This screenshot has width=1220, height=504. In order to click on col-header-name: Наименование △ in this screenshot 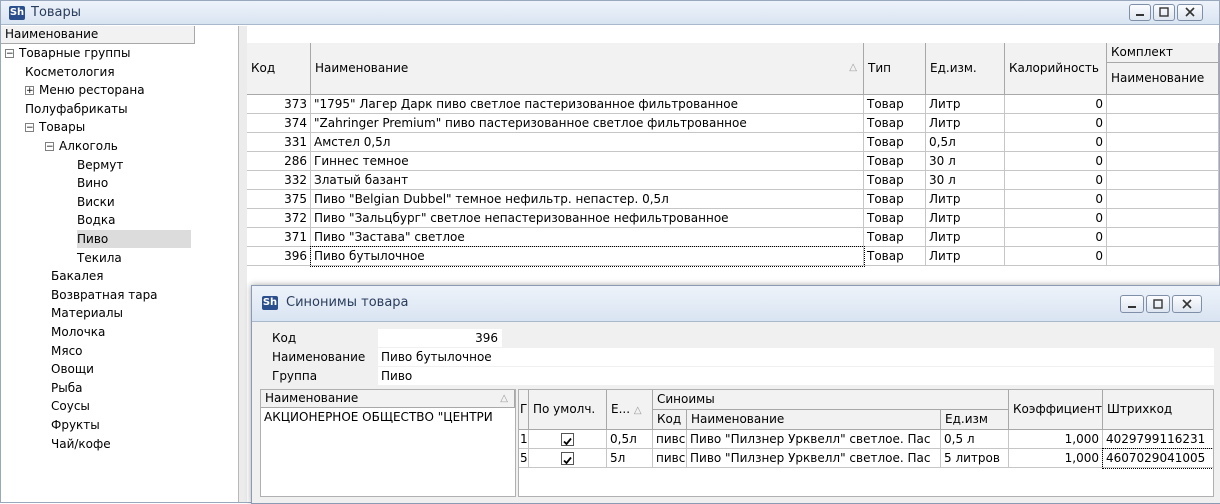, I will do `click(587, 69)`.